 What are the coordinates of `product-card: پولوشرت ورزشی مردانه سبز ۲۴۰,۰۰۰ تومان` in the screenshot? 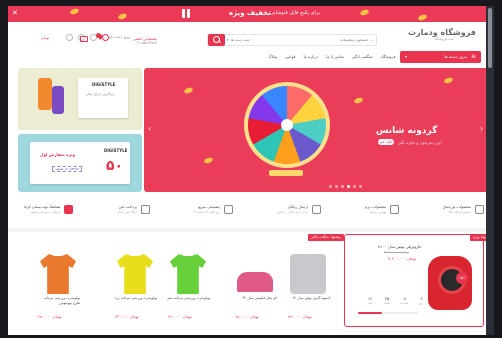 It's located at (188, 290).